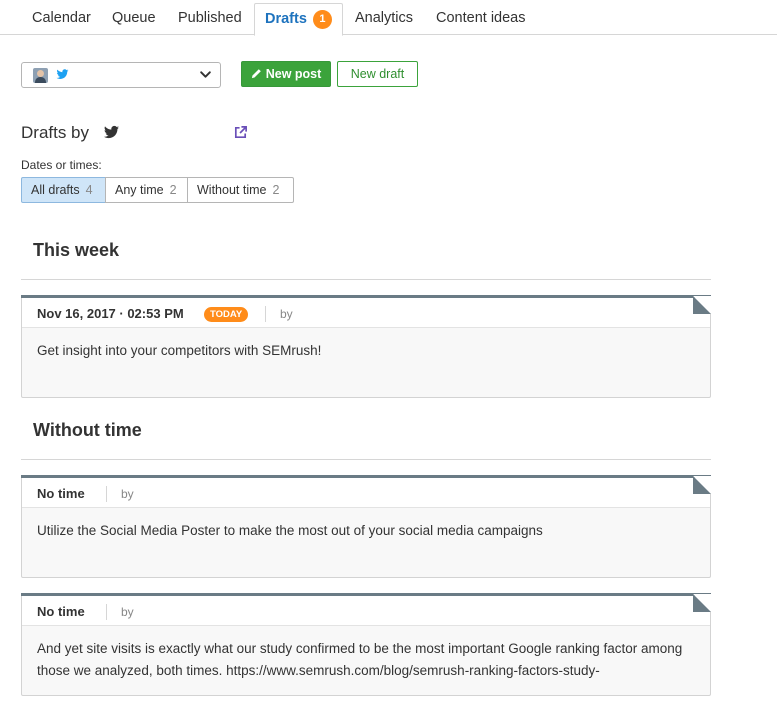  What do you see at coordinates (384, 17) in the screenshot?
I see `tab-analytics: Analytics` at bounding box center [384, 17].